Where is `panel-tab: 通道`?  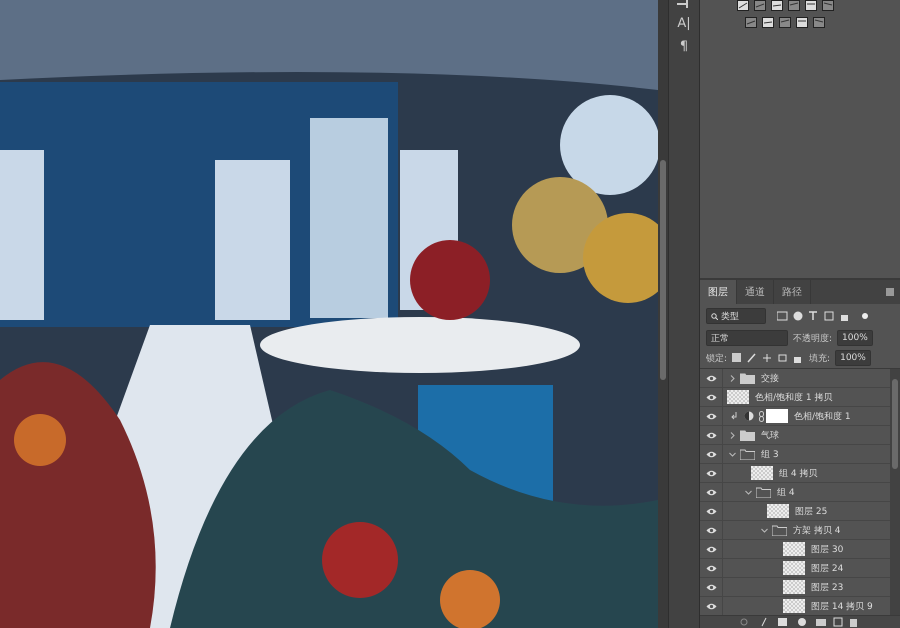 panel-tab: 通道 is located at coordinates (755, 292).